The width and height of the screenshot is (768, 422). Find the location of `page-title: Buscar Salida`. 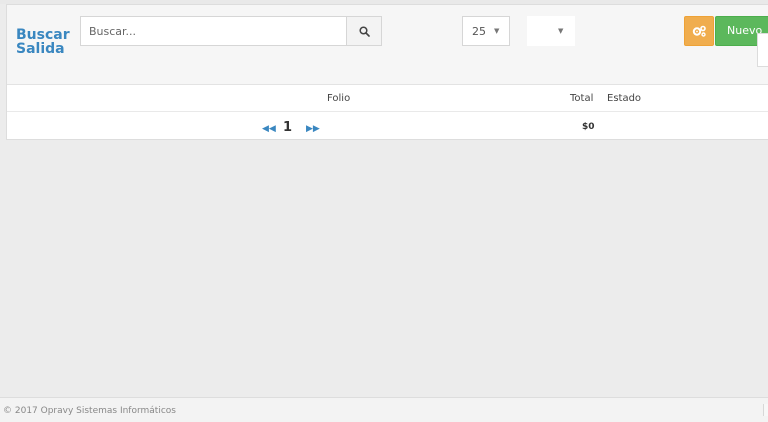

page-title: Buscar Salida is located at coordinates (43, 42).